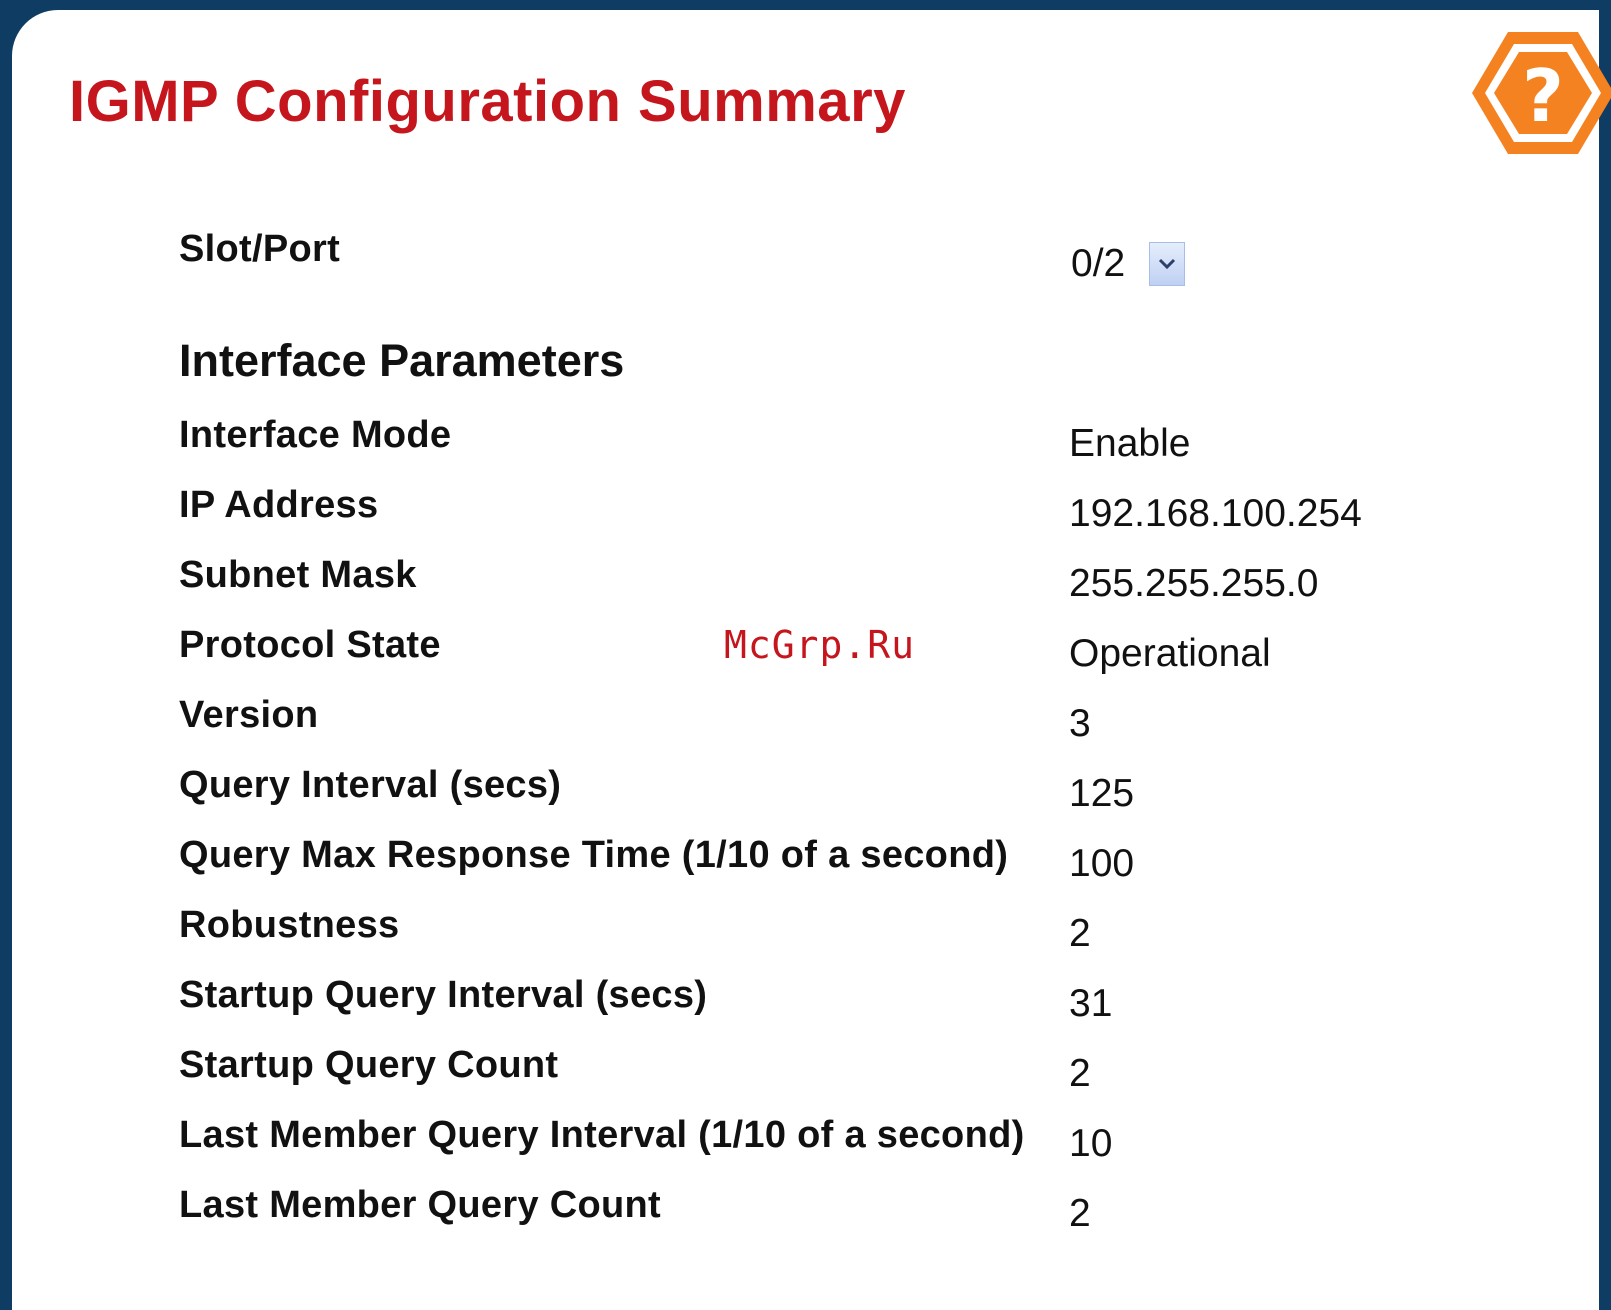 The image size is (1611, 1310). What do you see at coordinates (487, 101) in the screenshot?
I see `page-title: IGMP Configuration Summary` at bounding box center [487, 101].